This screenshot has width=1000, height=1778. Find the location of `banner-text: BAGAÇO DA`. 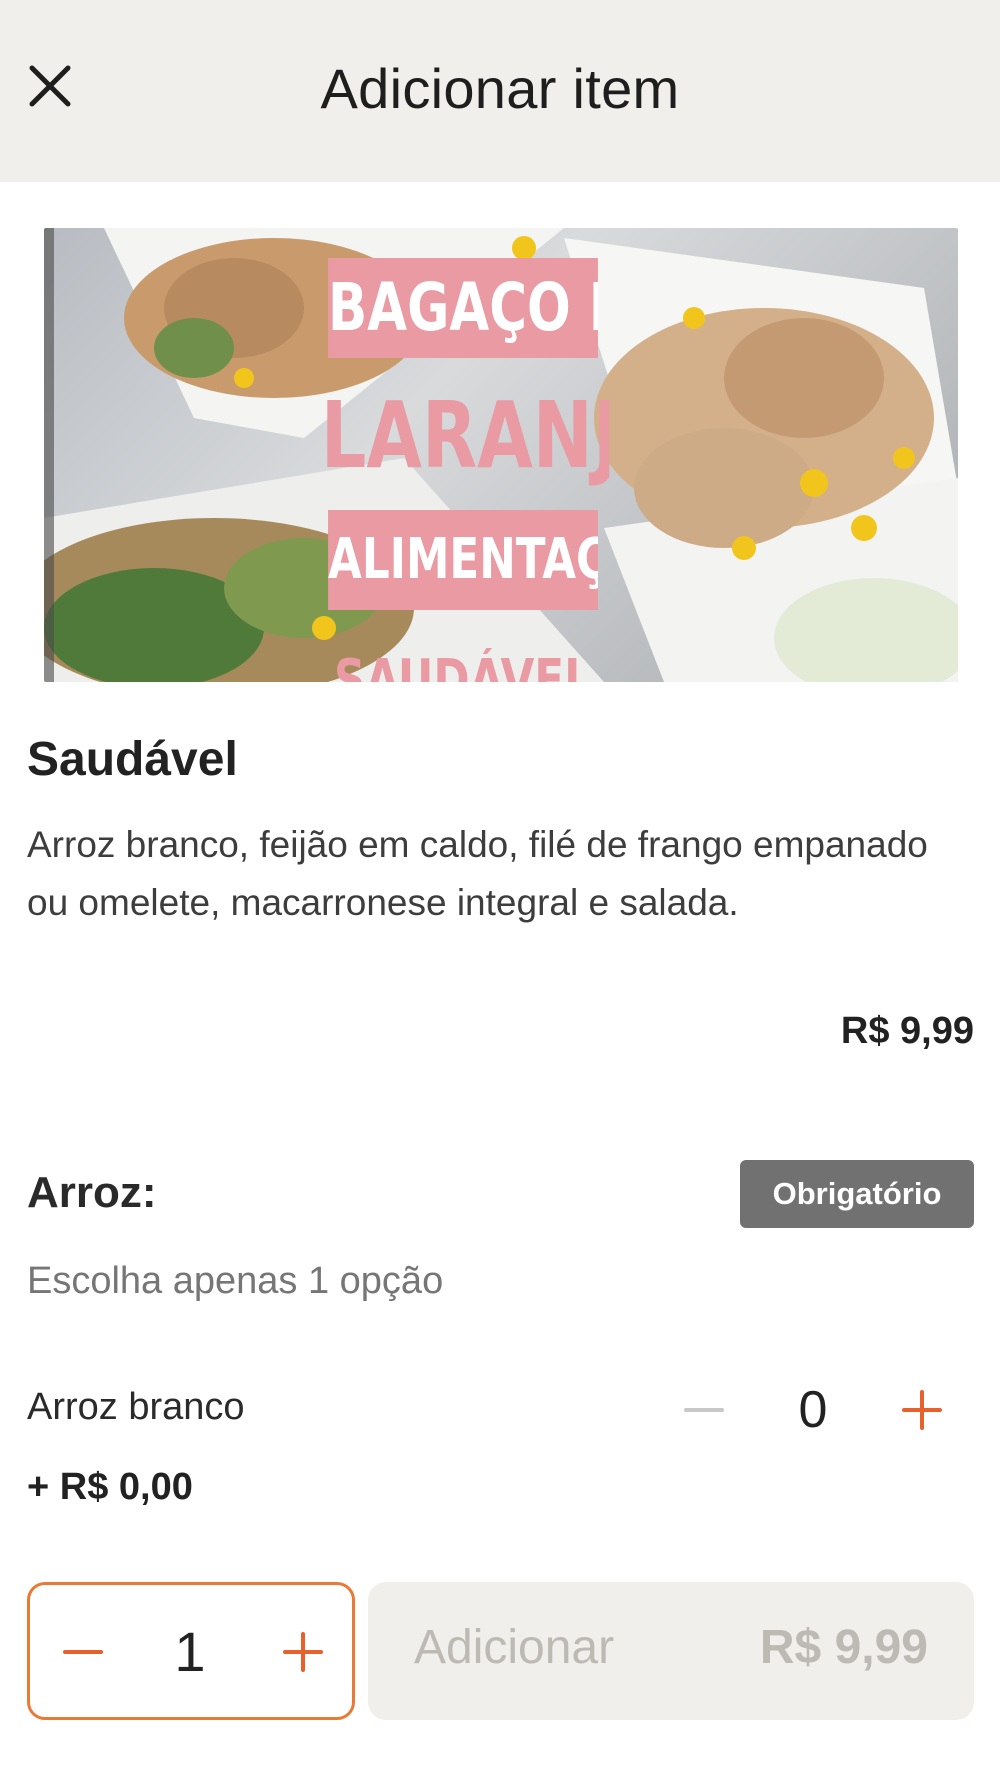

banner-text: BAGAÇO DA is located at coordinates (463, 308).